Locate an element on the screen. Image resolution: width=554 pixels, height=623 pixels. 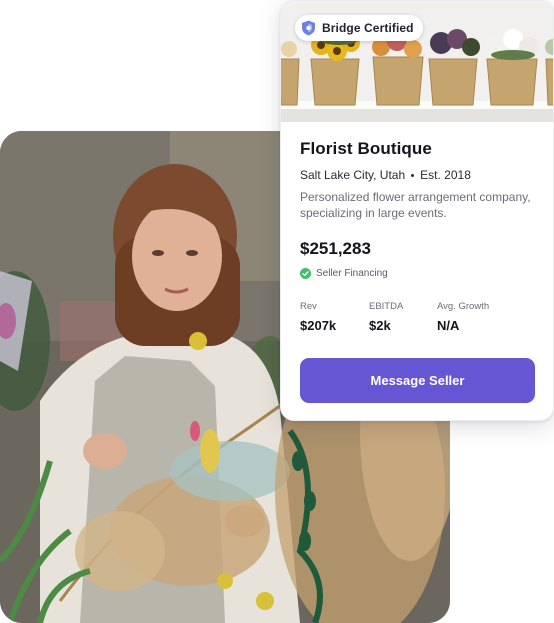
check-circle-icon is located at coordinates (305, 273).